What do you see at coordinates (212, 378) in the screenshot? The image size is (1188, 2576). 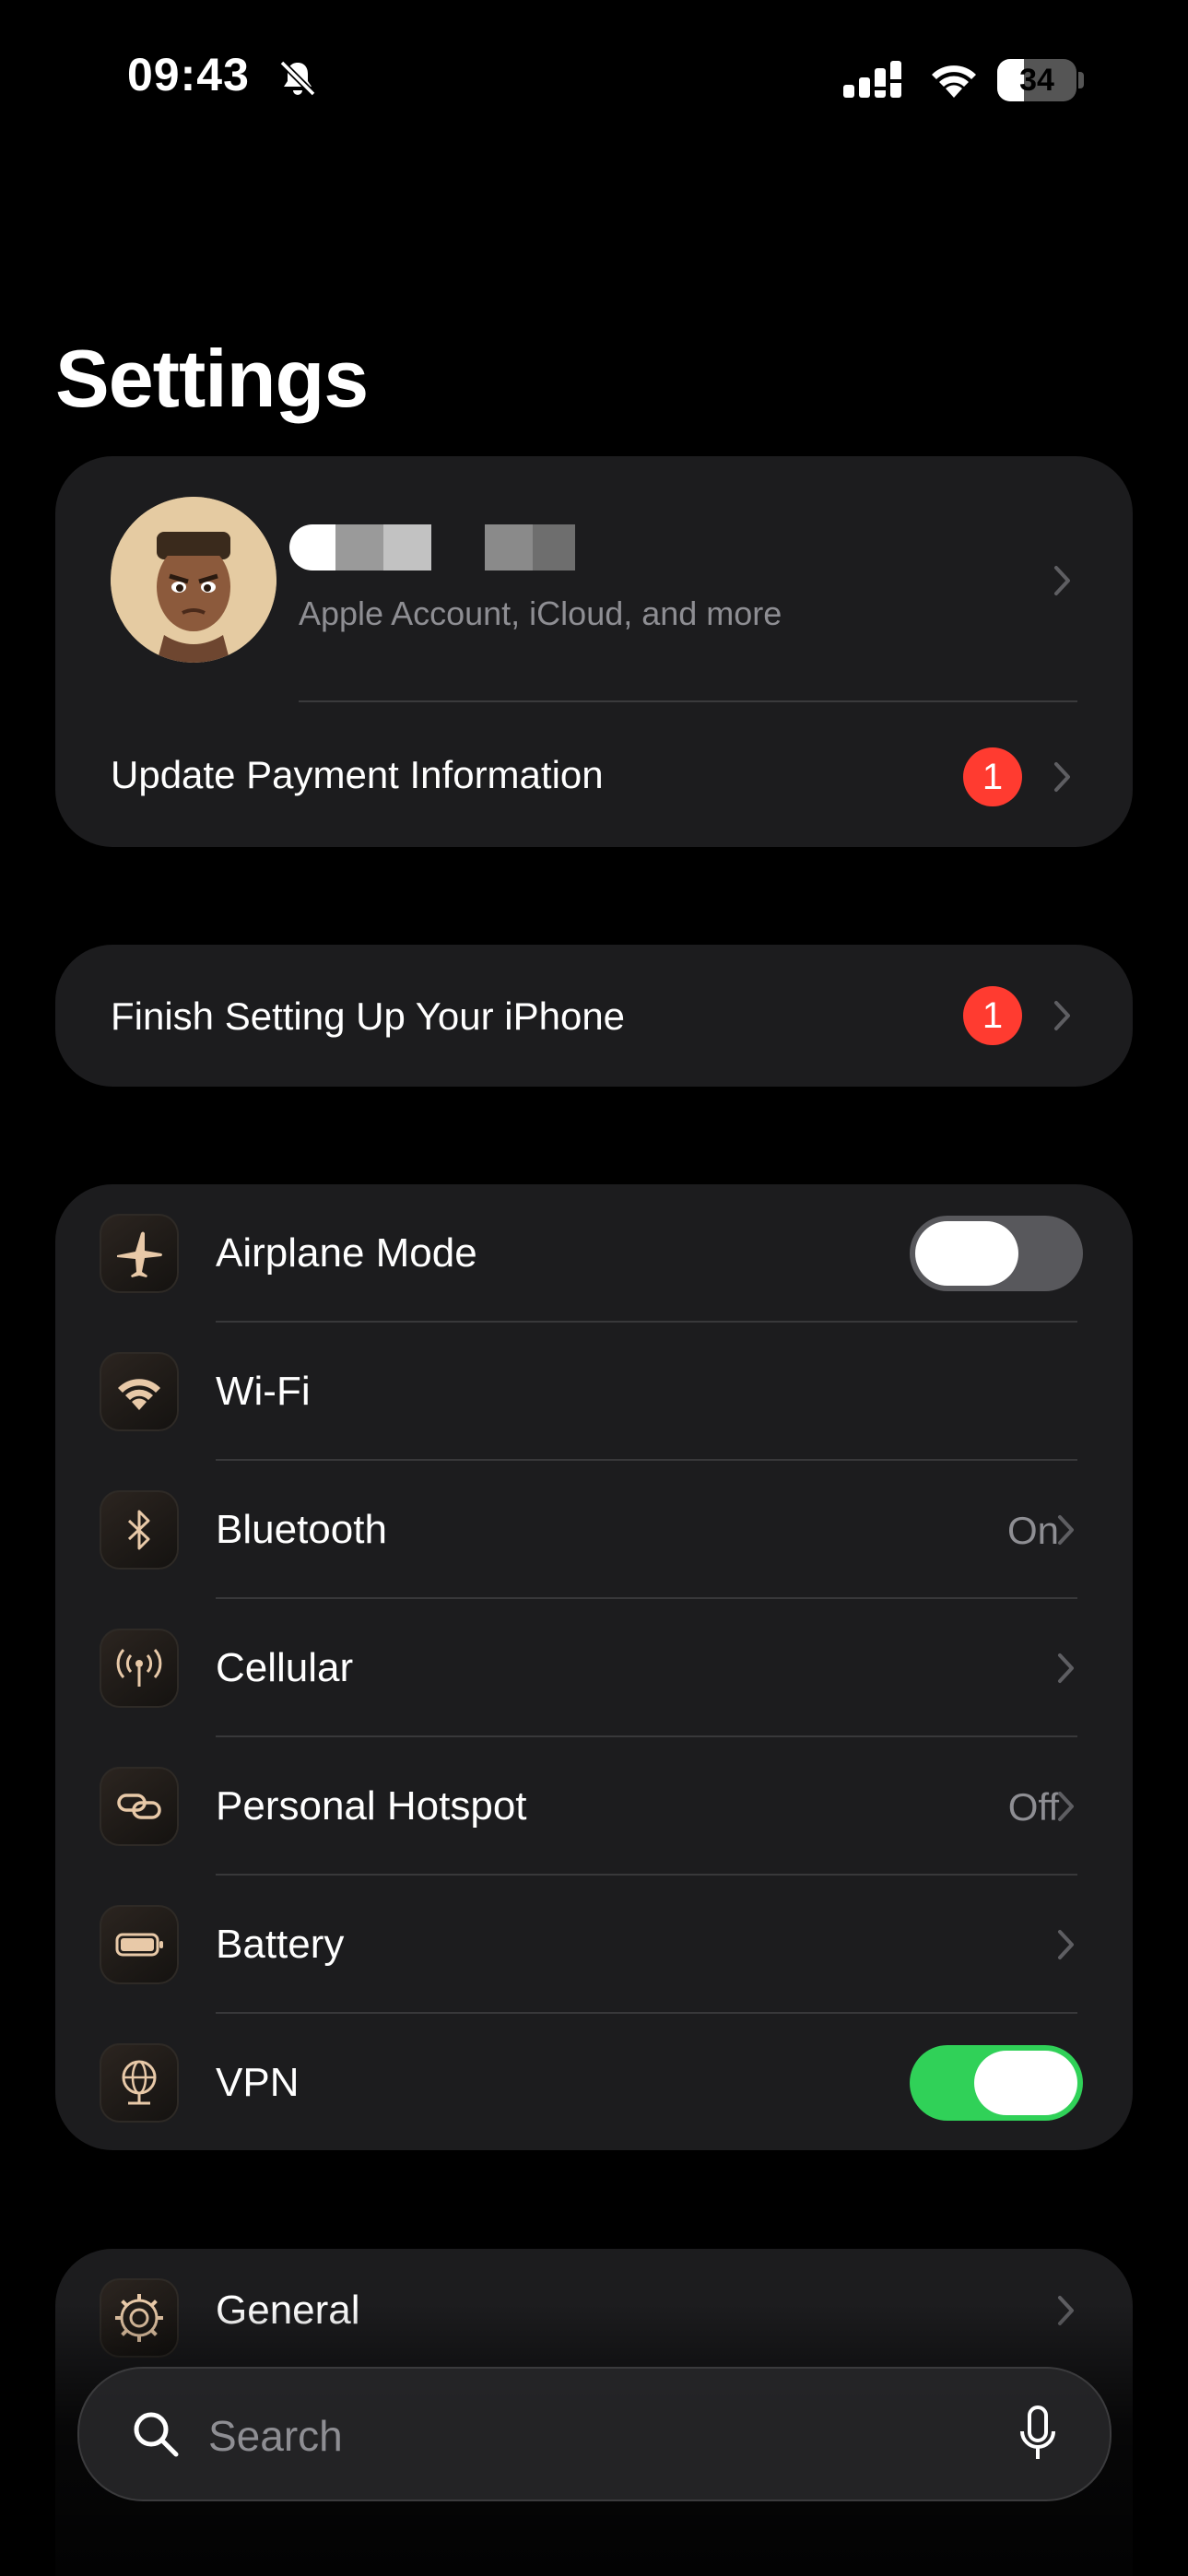 I see `page-title: Settings` at bounding box center [212, 378].